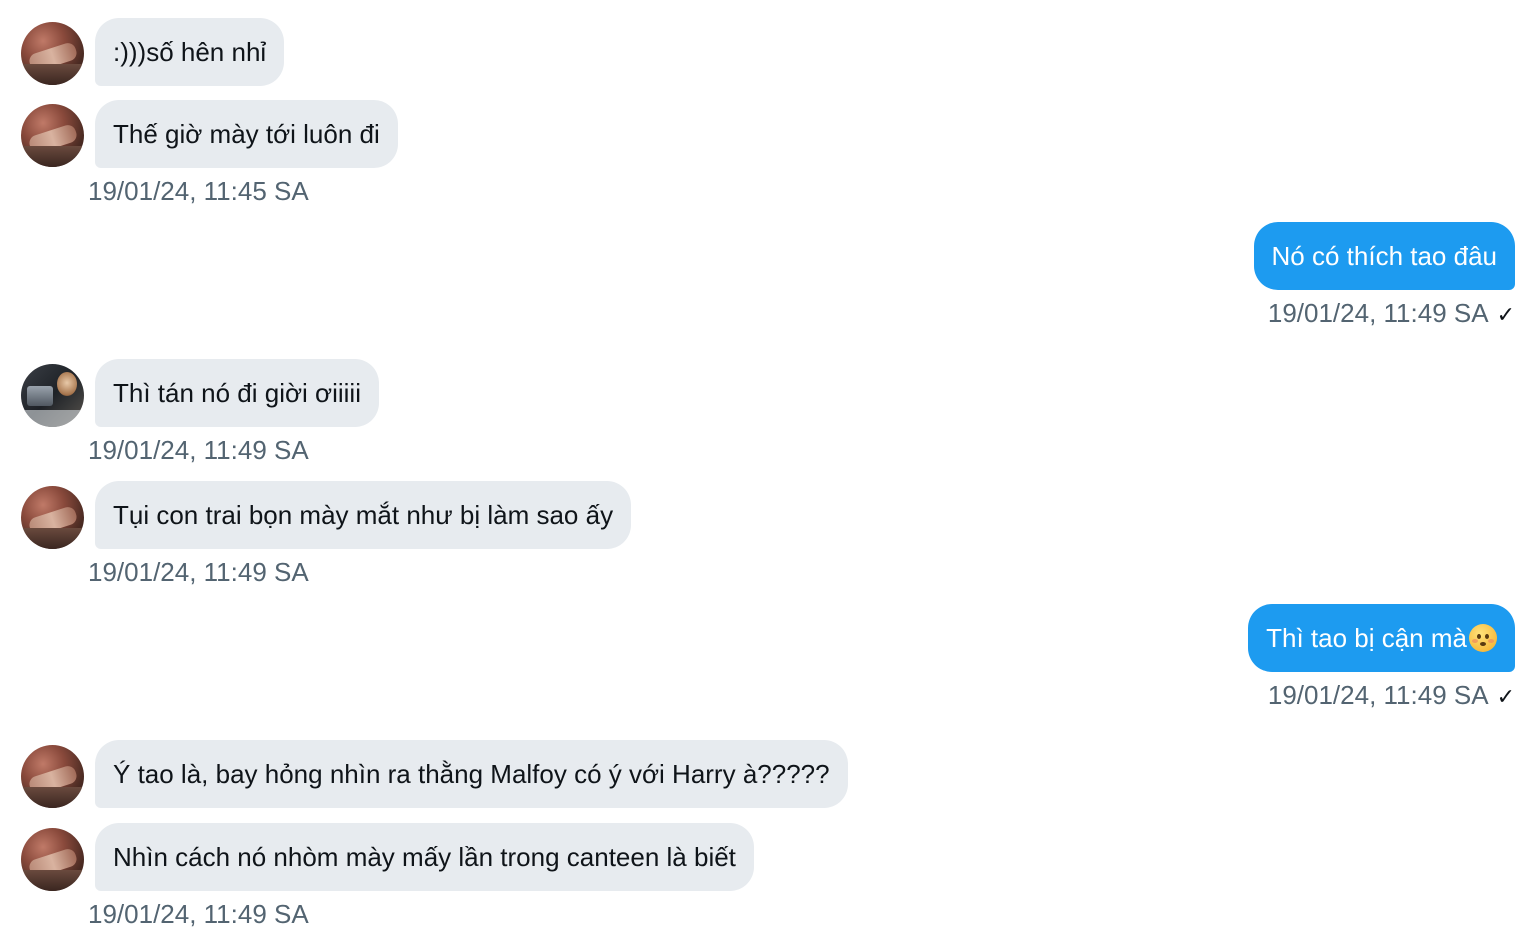 This screenshot has height=938, width=1531. I want to click on incoming-message-bubble: Thế giờ mày tới luôn đi, so click(246, 134).